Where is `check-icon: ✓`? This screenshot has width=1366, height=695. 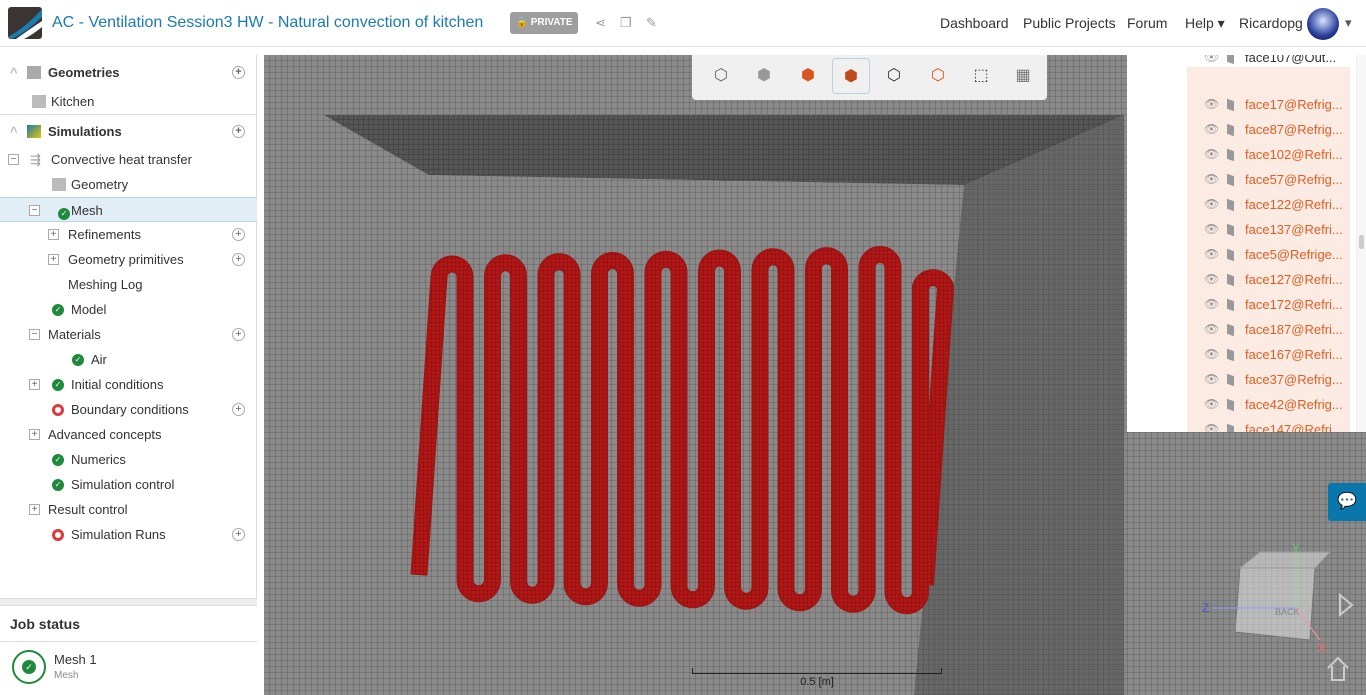 check-icon: ✓ is located at coordinates (58, 460).